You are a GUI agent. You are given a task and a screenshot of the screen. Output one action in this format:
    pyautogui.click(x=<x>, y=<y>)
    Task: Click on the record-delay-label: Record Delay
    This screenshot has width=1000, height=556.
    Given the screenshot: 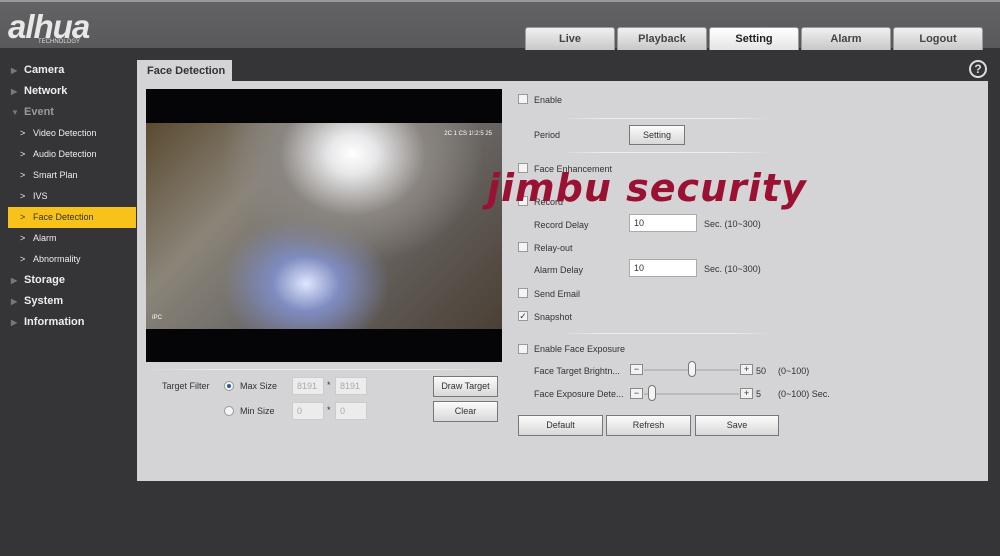 What is the action you would take?
    pyautogui.click(x=561, y=225)
    